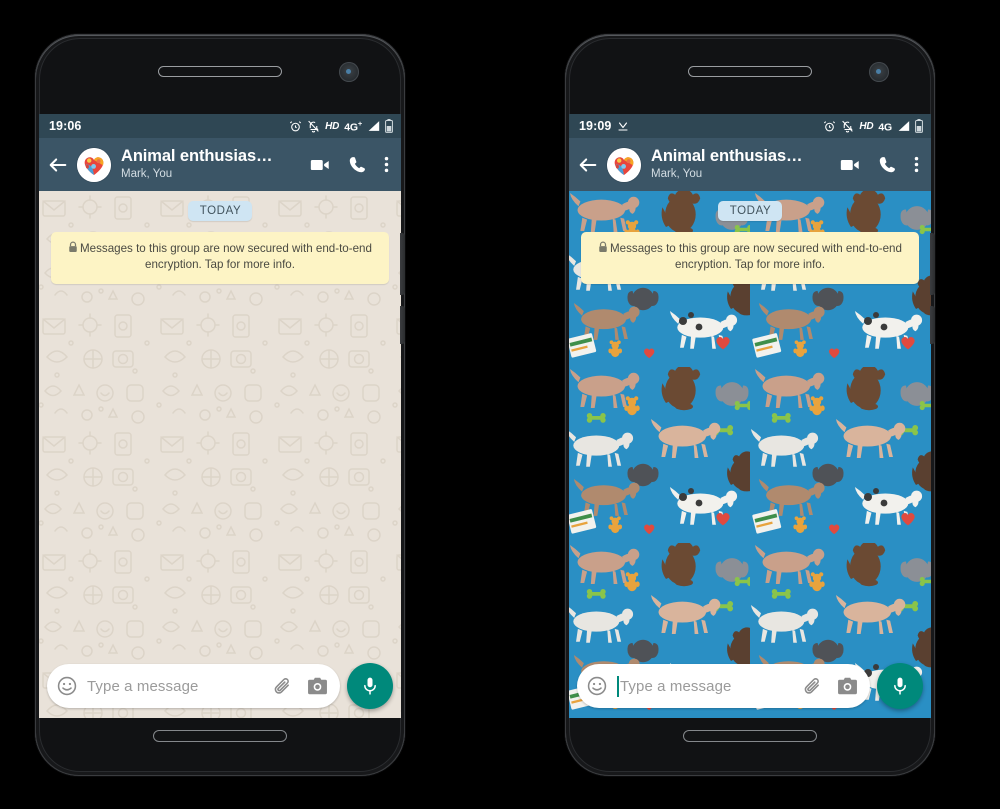  I want to click on status-clock: 19:06, so click(65, 126).